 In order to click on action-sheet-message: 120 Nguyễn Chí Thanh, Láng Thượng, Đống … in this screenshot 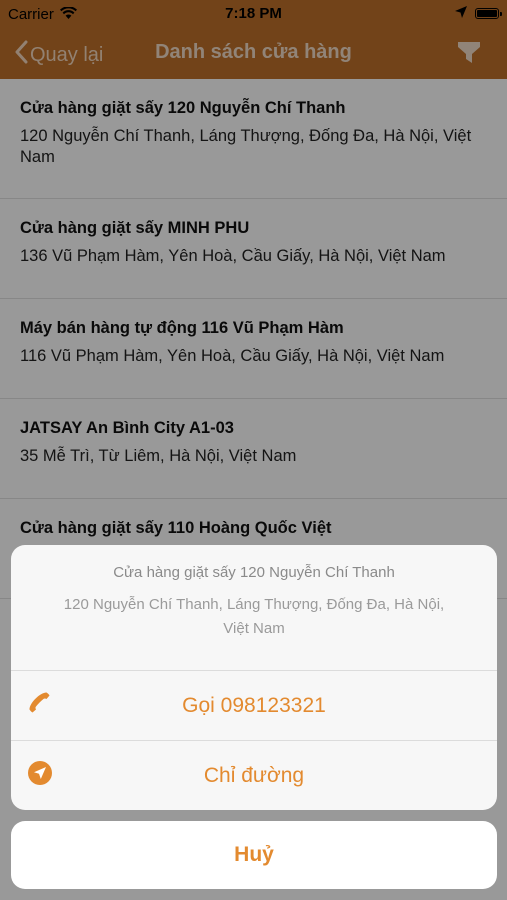, I will do `click(254, 617)`.